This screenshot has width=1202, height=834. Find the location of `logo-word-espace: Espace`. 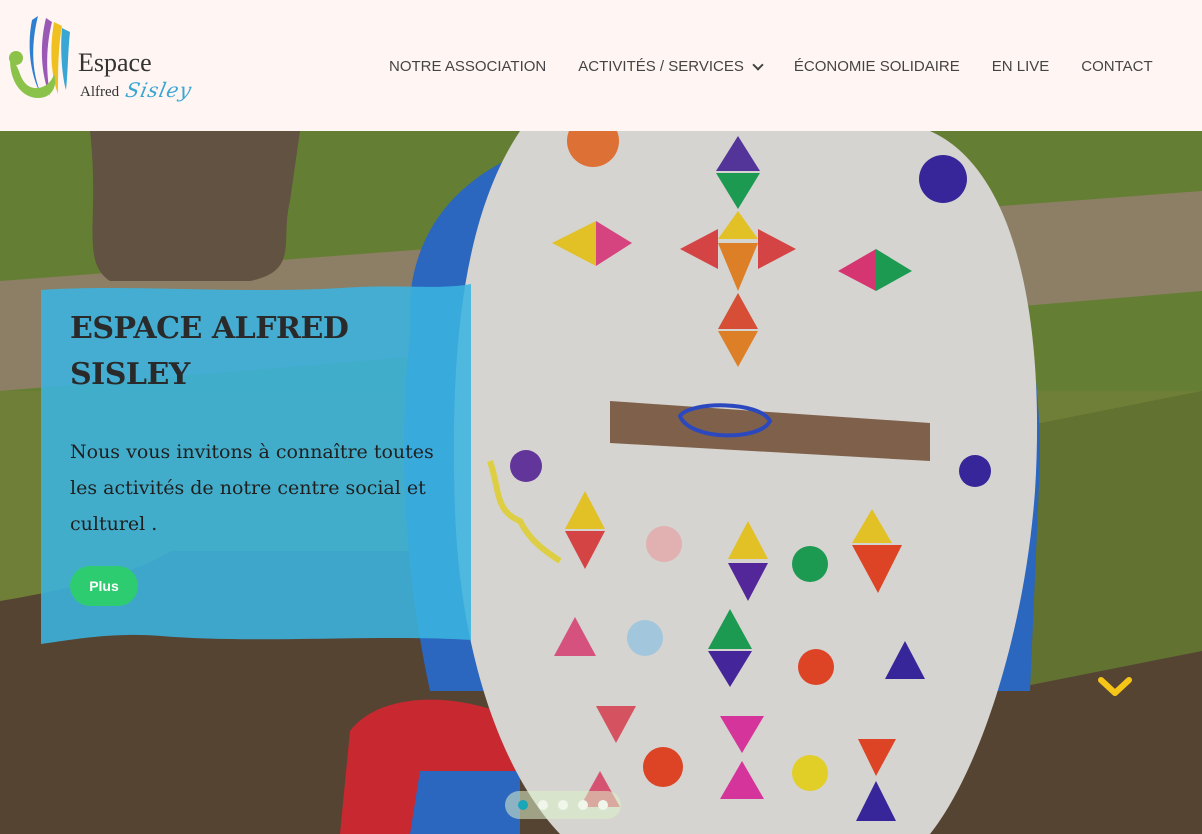

logo-word-espace: Espace is located at coordinates (115, 62).